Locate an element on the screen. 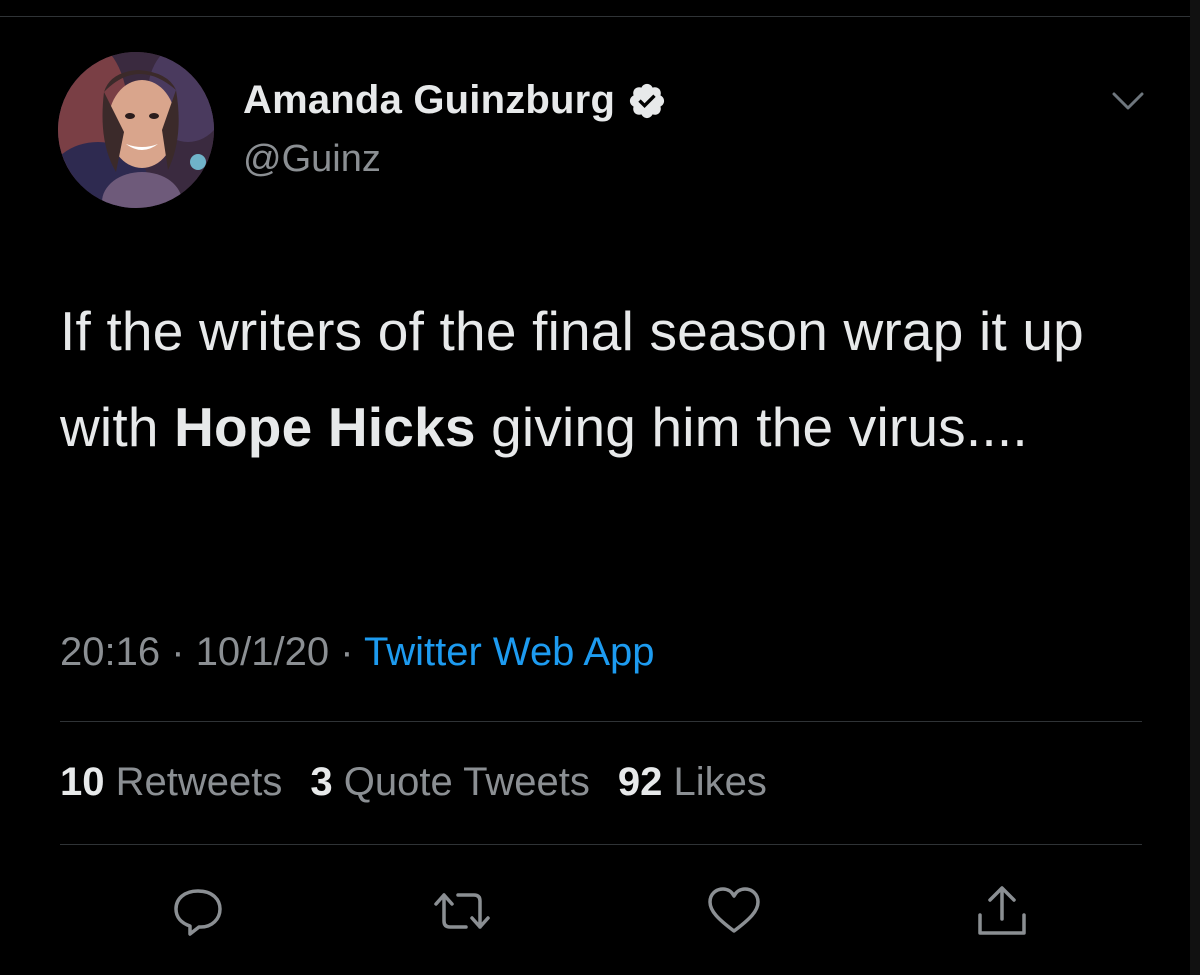  quotes-stat: 3 Quote Tweets is located at coordinates (449, 782).